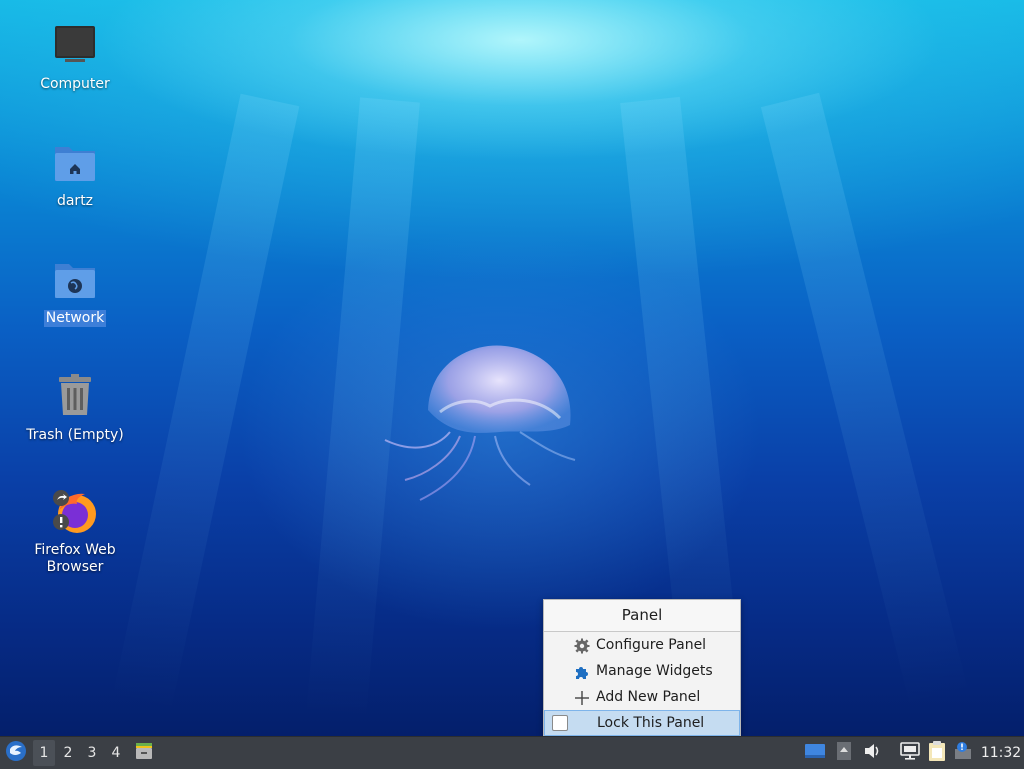  I want to click on home-folder-icon, so click(75, 163).